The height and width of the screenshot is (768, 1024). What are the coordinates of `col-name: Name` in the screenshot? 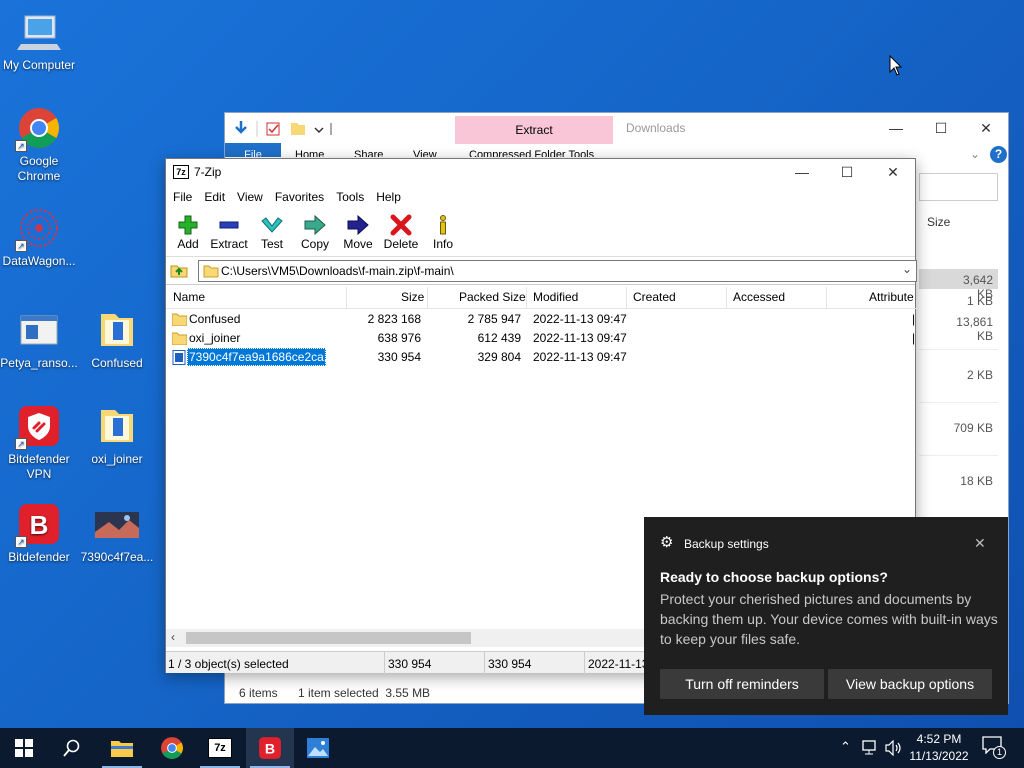 It's located at (189, 297).